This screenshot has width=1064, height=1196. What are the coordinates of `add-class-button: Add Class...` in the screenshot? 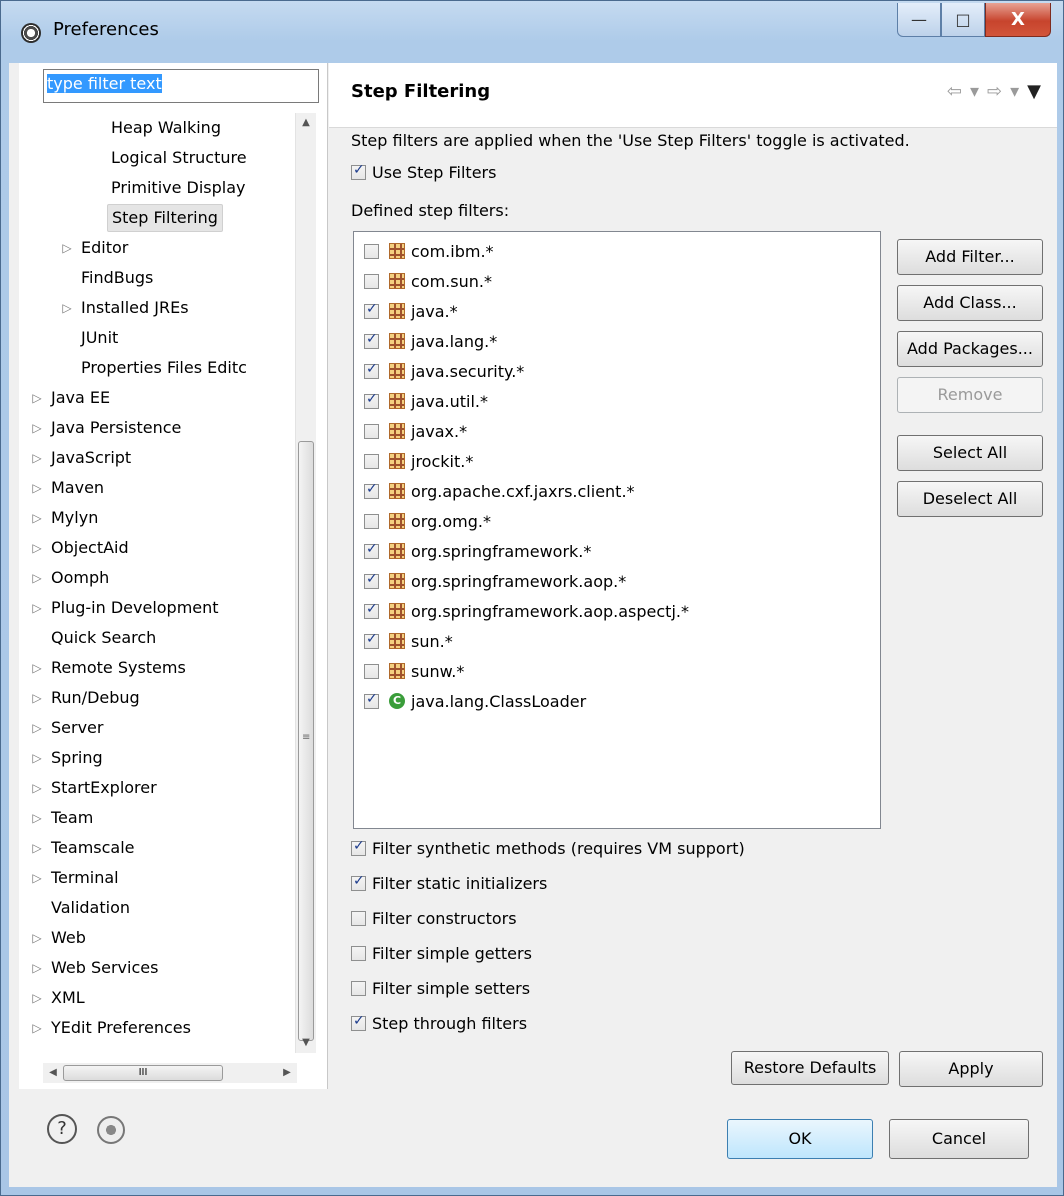 It's located at (970, 303).